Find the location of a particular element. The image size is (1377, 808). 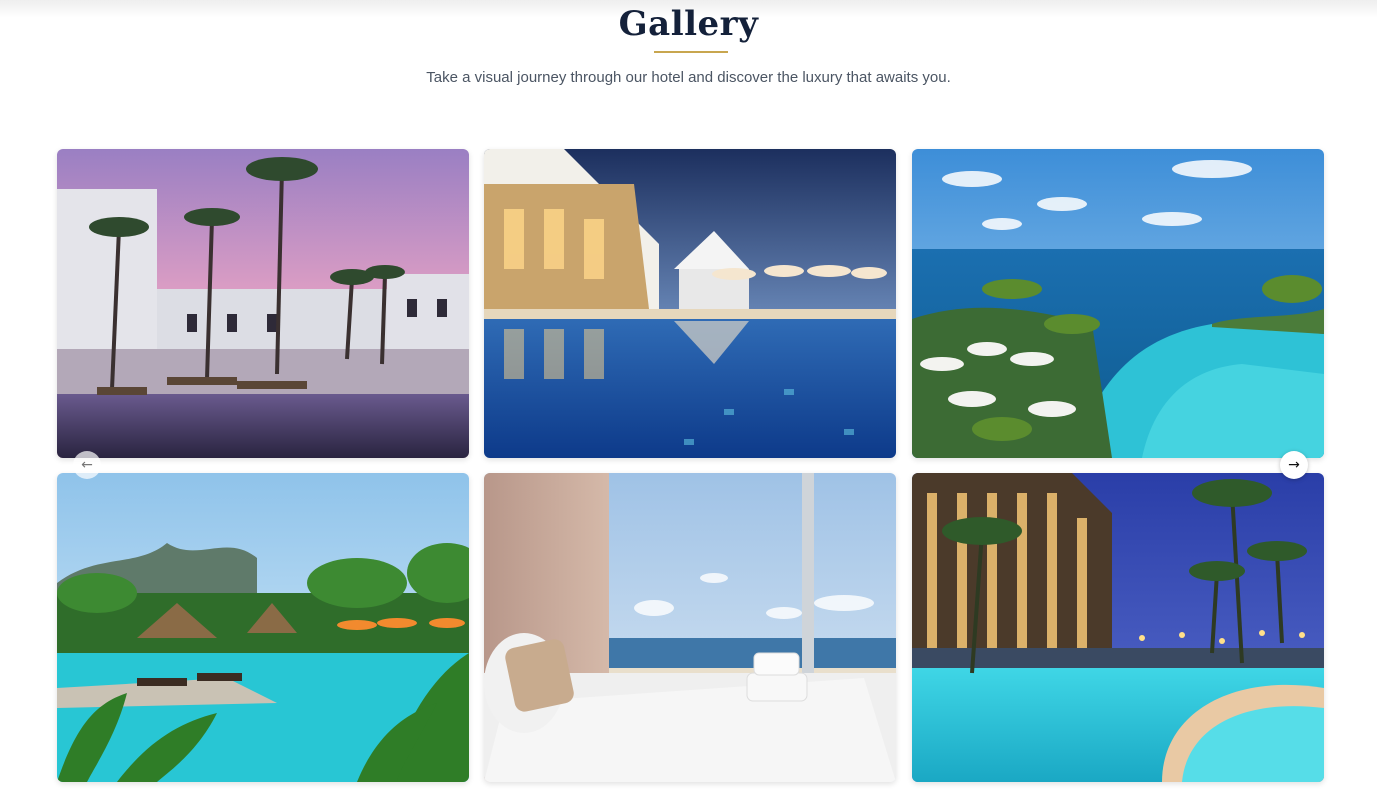

tropical-pool-photo is located at coordinates (263, 627).